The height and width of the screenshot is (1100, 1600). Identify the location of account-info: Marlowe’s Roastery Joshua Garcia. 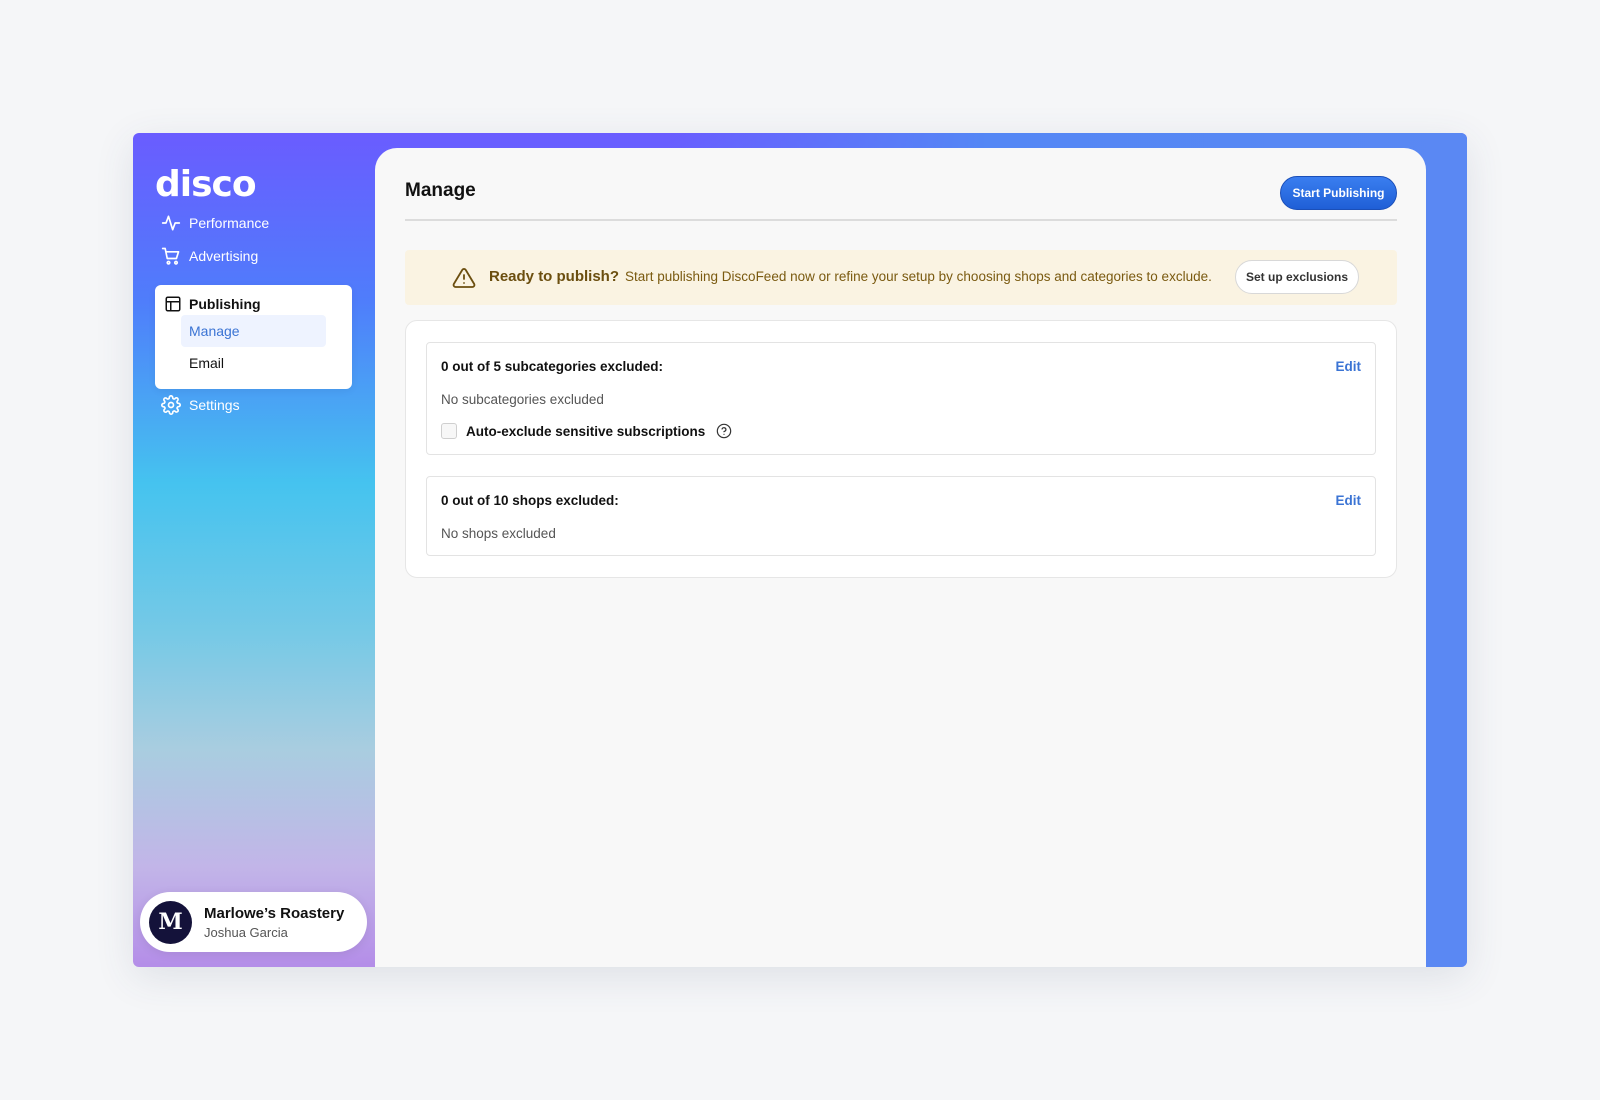
(274, 922).